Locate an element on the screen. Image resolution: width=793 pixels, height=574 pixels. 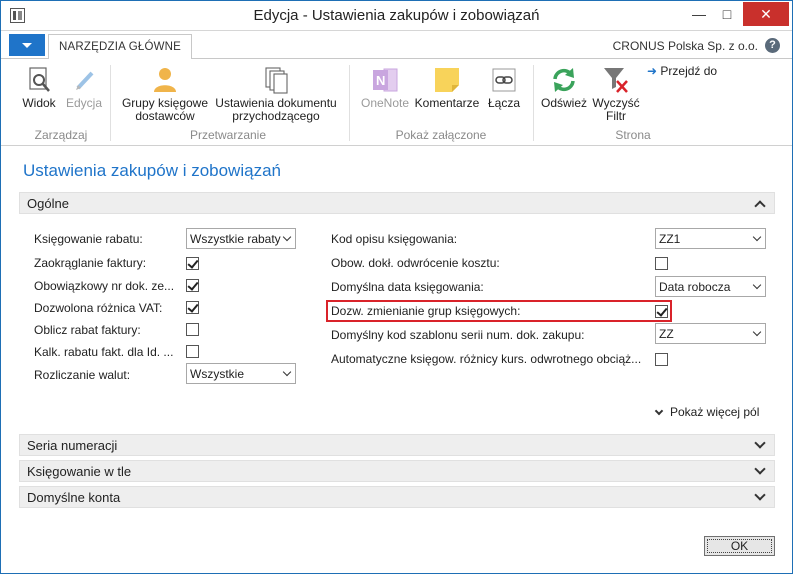
tab-home: NARZĘDZIA GŁÓWNE is located at coordinates (120, 47).